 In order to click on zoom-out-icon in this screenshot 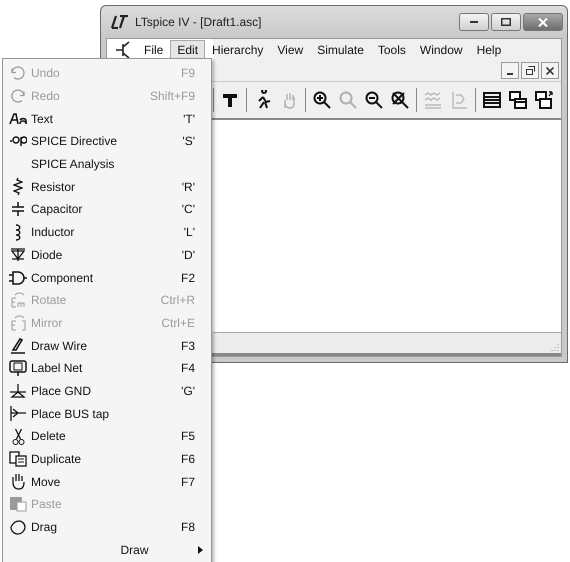, I will do `click(374, 100)`.